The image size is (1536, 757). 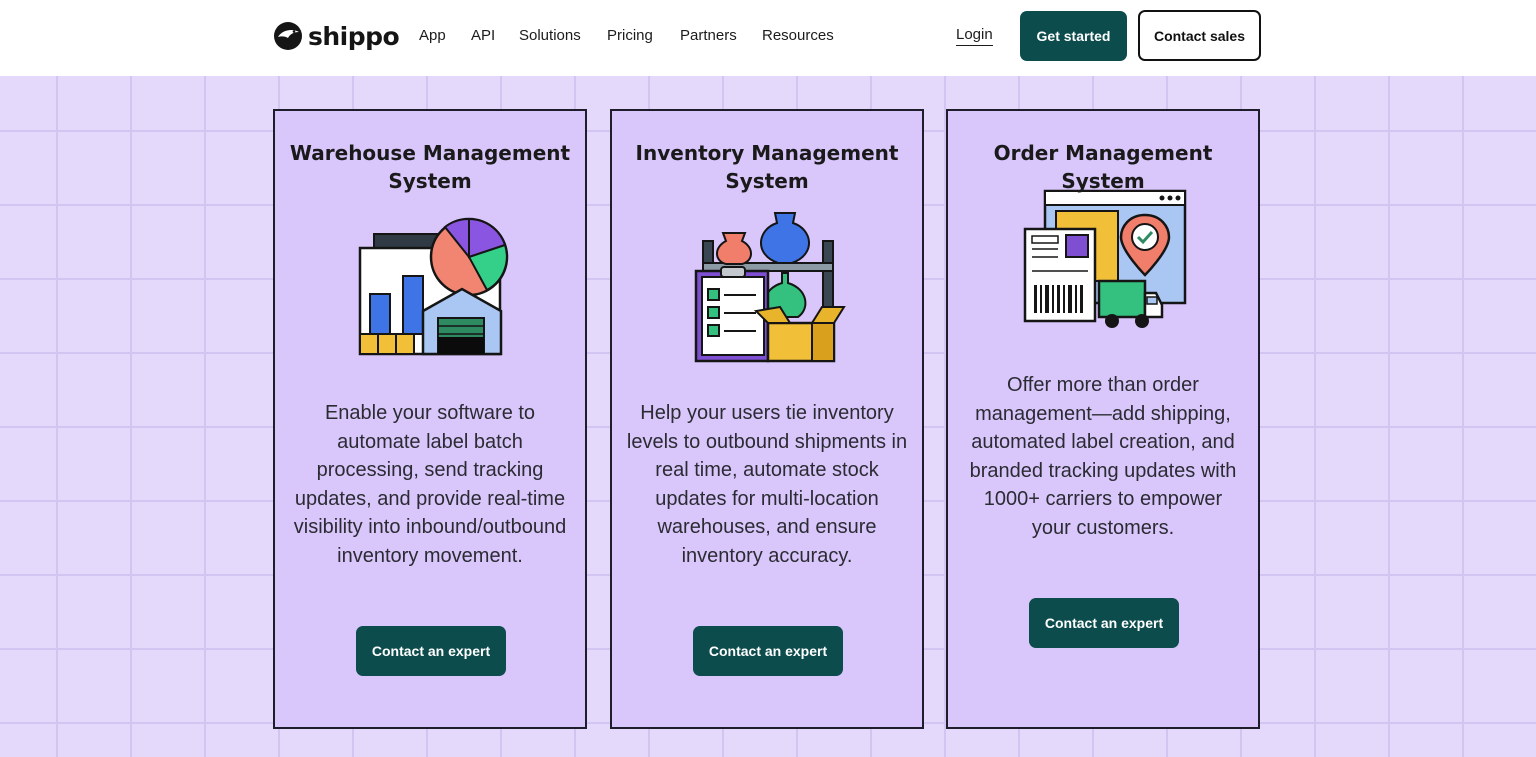 What do you see at coordinates (432, 36) in the screenshot?
I see `nav-app: App` at bounding box center [432, 36].